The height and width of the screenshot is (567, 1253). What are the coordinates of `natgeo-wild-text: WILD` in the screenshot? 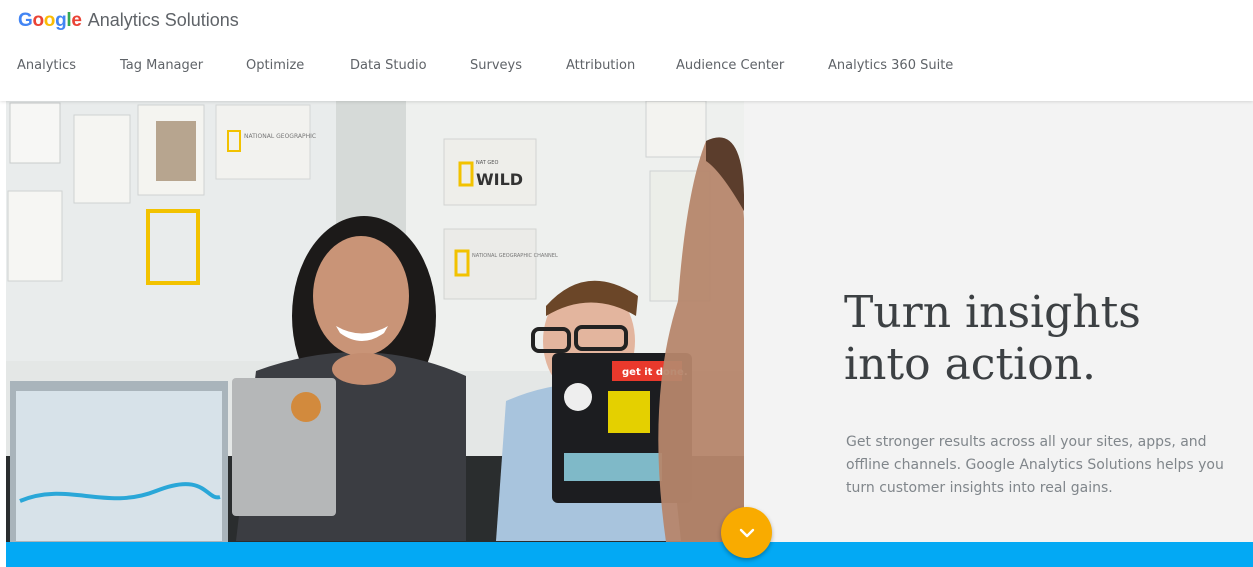 It's located at (499, 179).